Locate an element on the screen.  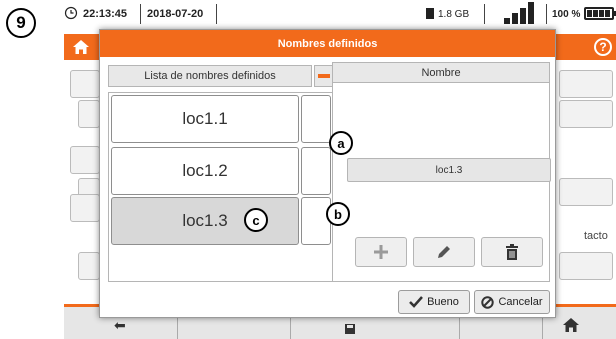
back-icon: ⬅ is located at coordinates (120, 325).